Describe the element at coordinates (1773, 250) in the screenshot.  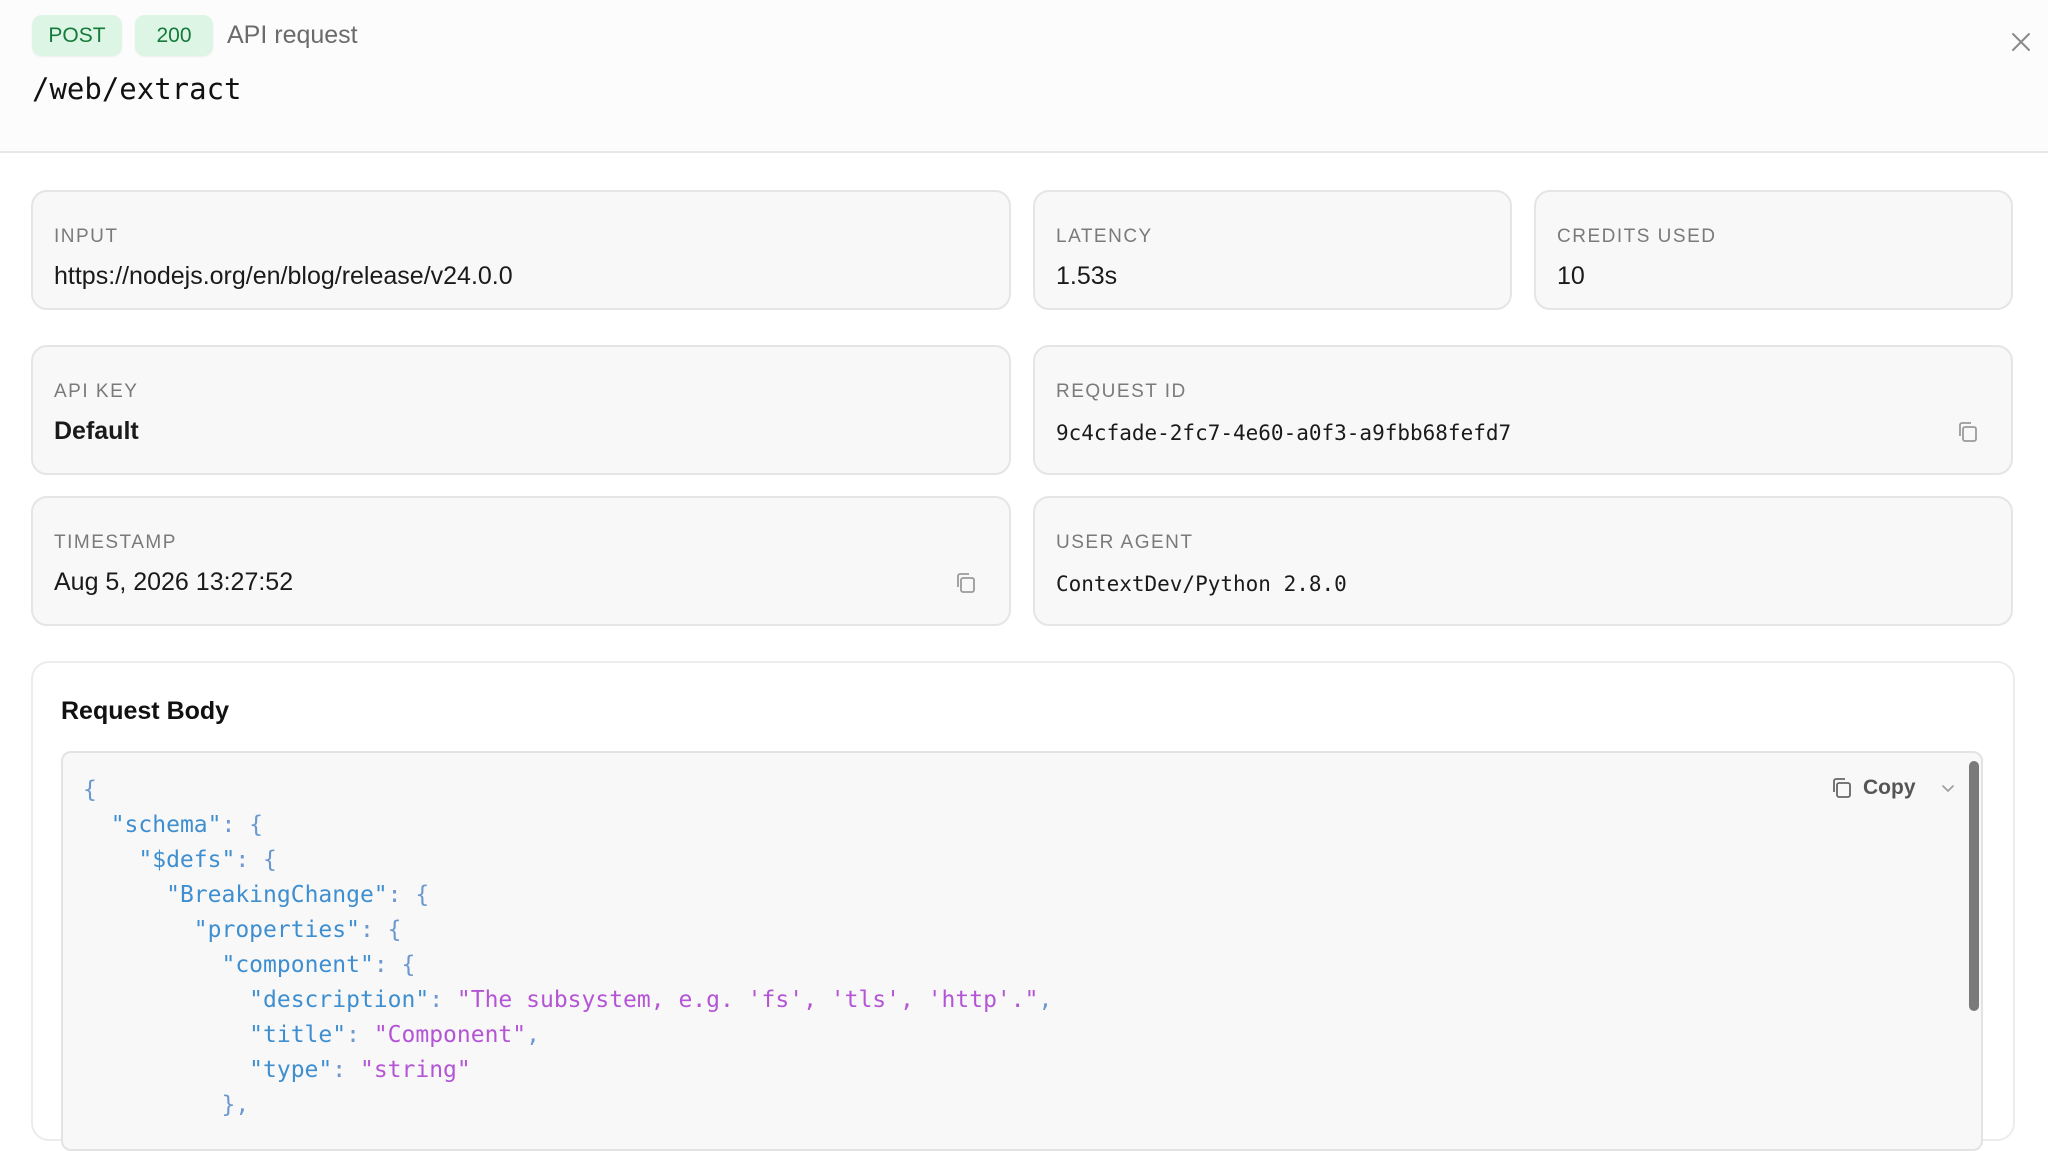
I see `credits-card: CREDITS USED 10` at that location.